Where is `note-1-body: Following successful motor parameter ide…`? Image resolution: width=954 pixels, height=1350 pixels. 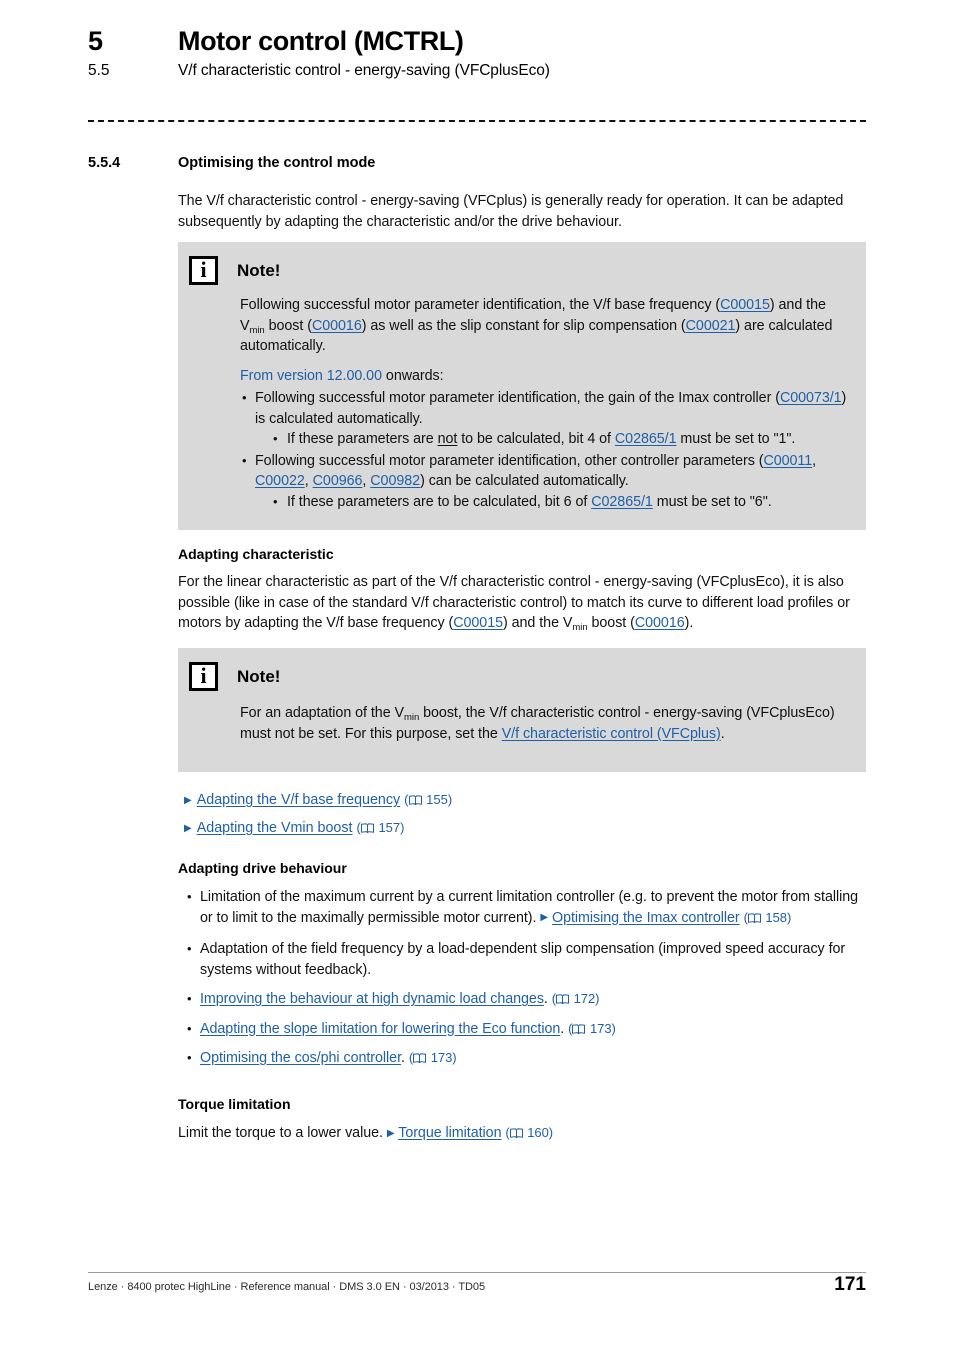
note-1-body: Following successful motor parameter ide… is located at coordinates (522, 405).